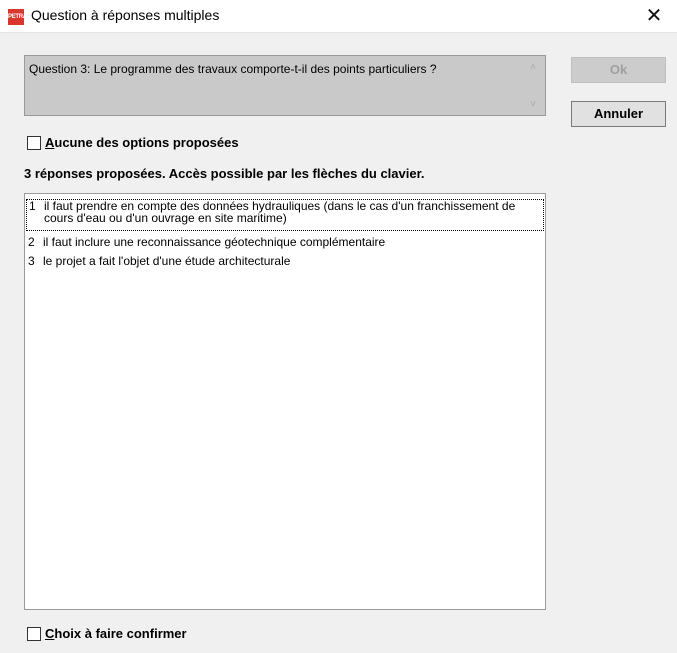 This screenshot has width=677, height=653. I want to click on title-bar: PETRA Question à réponses multiples ✕, so click(338, 16).